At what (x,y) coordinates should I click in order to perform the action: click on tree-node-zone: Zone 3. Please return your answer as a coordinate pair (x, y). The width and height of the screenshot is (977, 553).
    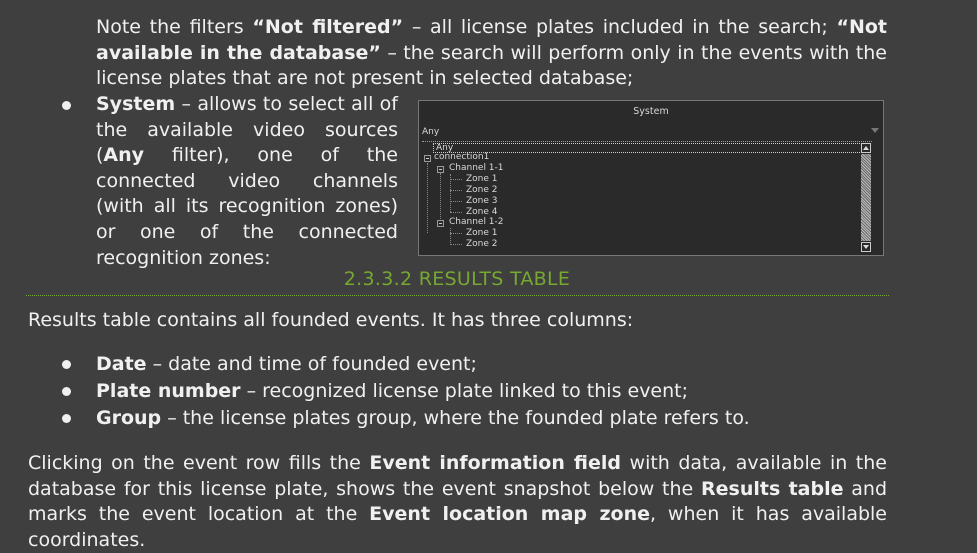
    Looking at the image, I should click on (482, 201).